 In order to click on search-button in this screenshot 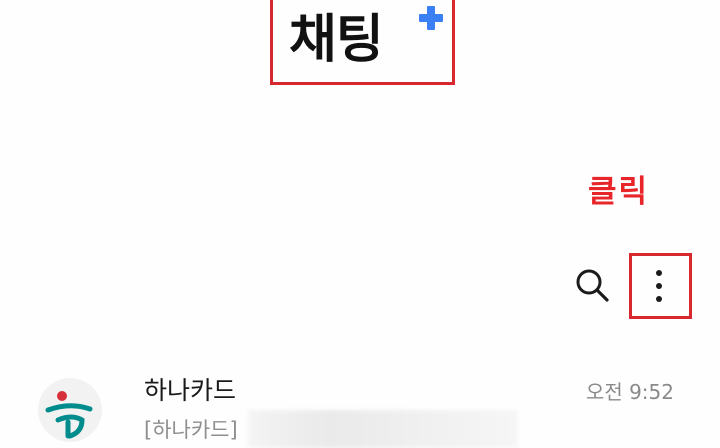, I will do `click(593, 285)`.